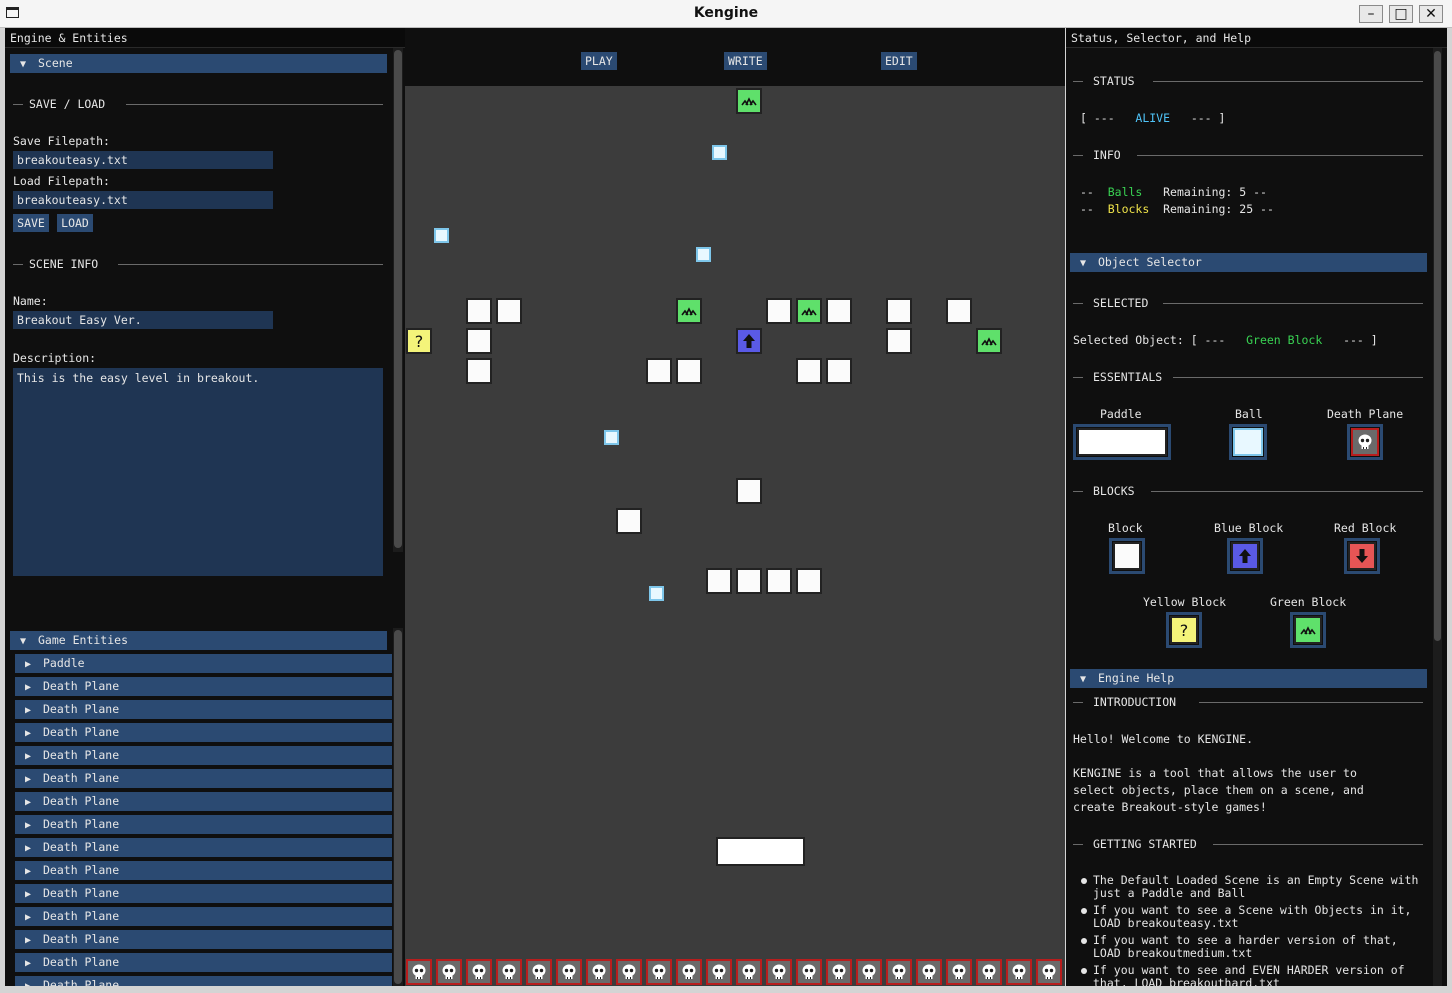  I want to click on blue-block-option, so click(1245, 556).